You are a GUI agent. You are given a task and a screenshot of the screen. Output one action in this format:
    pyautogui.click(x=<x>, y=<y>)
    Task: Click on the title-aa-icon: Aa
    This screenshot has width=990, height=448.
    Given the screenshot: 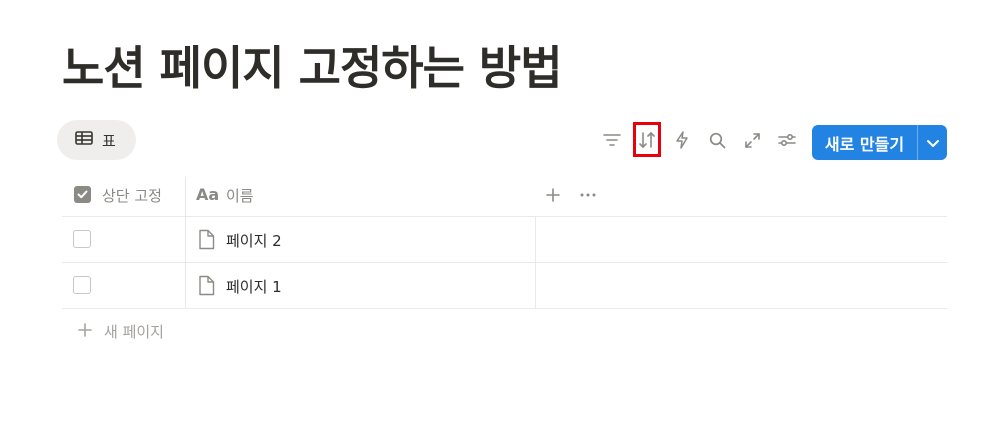 What is the action you would take?
    pyautogui.click(x=208, y=194)
    